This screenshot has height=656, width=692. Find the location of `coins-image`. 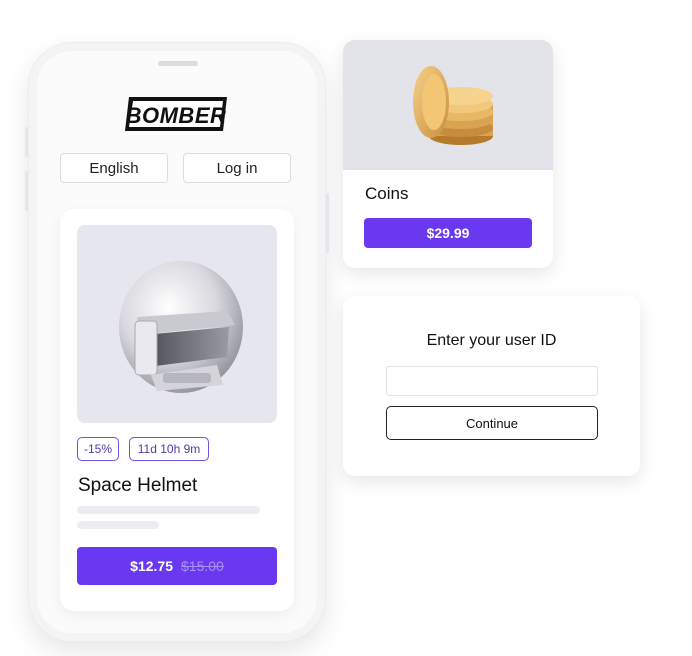

coins-image is located at coordinates (448, 105).